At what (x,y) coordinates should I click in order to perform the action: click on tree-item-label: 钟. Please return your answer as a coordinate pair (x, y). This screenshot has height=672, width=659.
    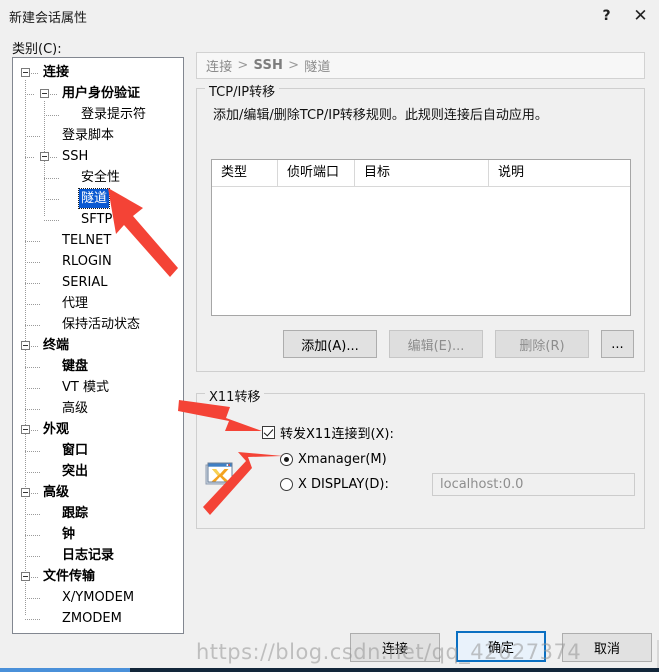
    Looking at the image, I should click on (69, 534).